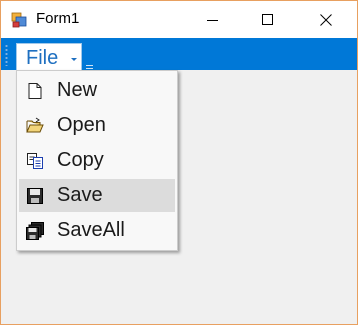  What do you see at coordinates (80, 195) in the screenshot?
I see `menu-item-label: Save` at bounding box center [80, 195].